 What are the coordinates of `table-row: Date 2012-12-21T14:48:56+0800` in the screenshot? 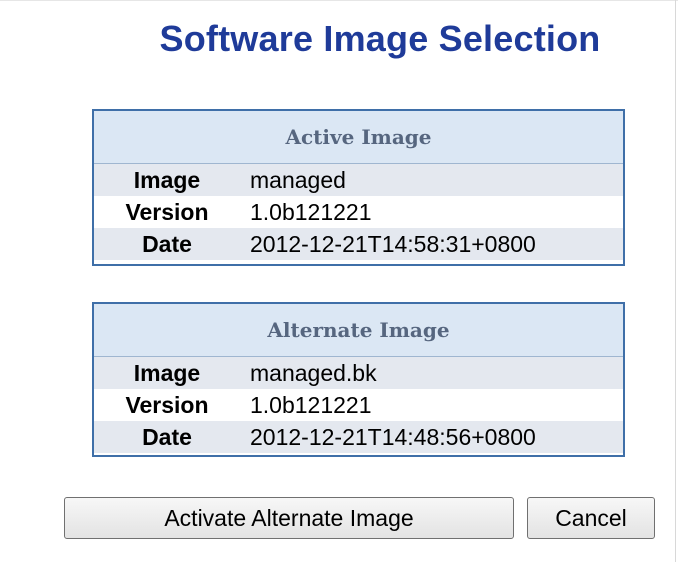 It's located at (358, 437).